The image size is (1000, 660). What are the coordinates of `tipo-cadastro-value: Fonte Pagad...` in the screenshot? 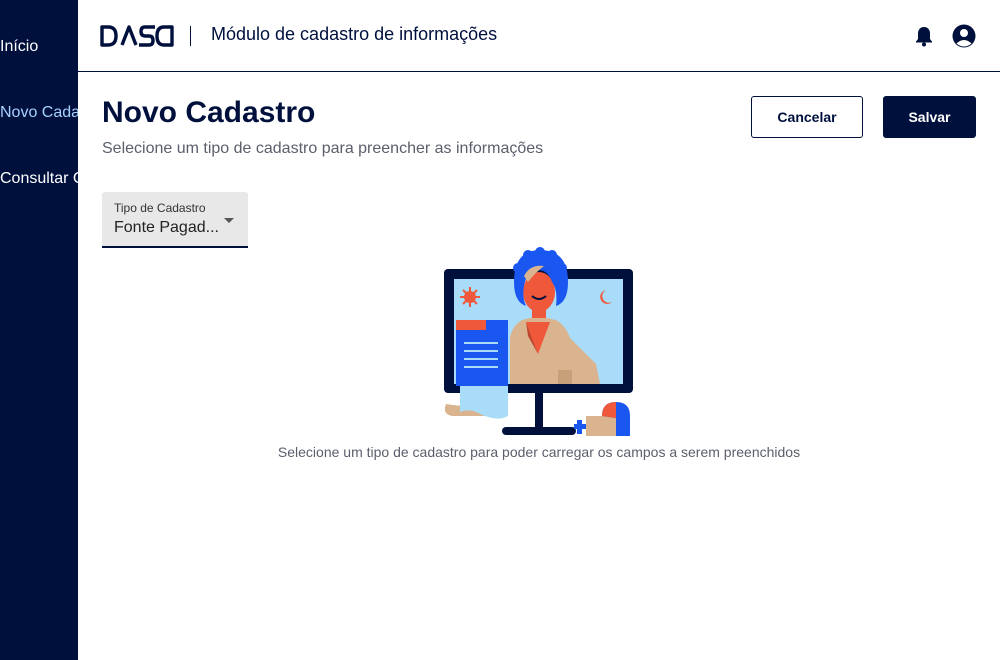 It's located at (166, 227).